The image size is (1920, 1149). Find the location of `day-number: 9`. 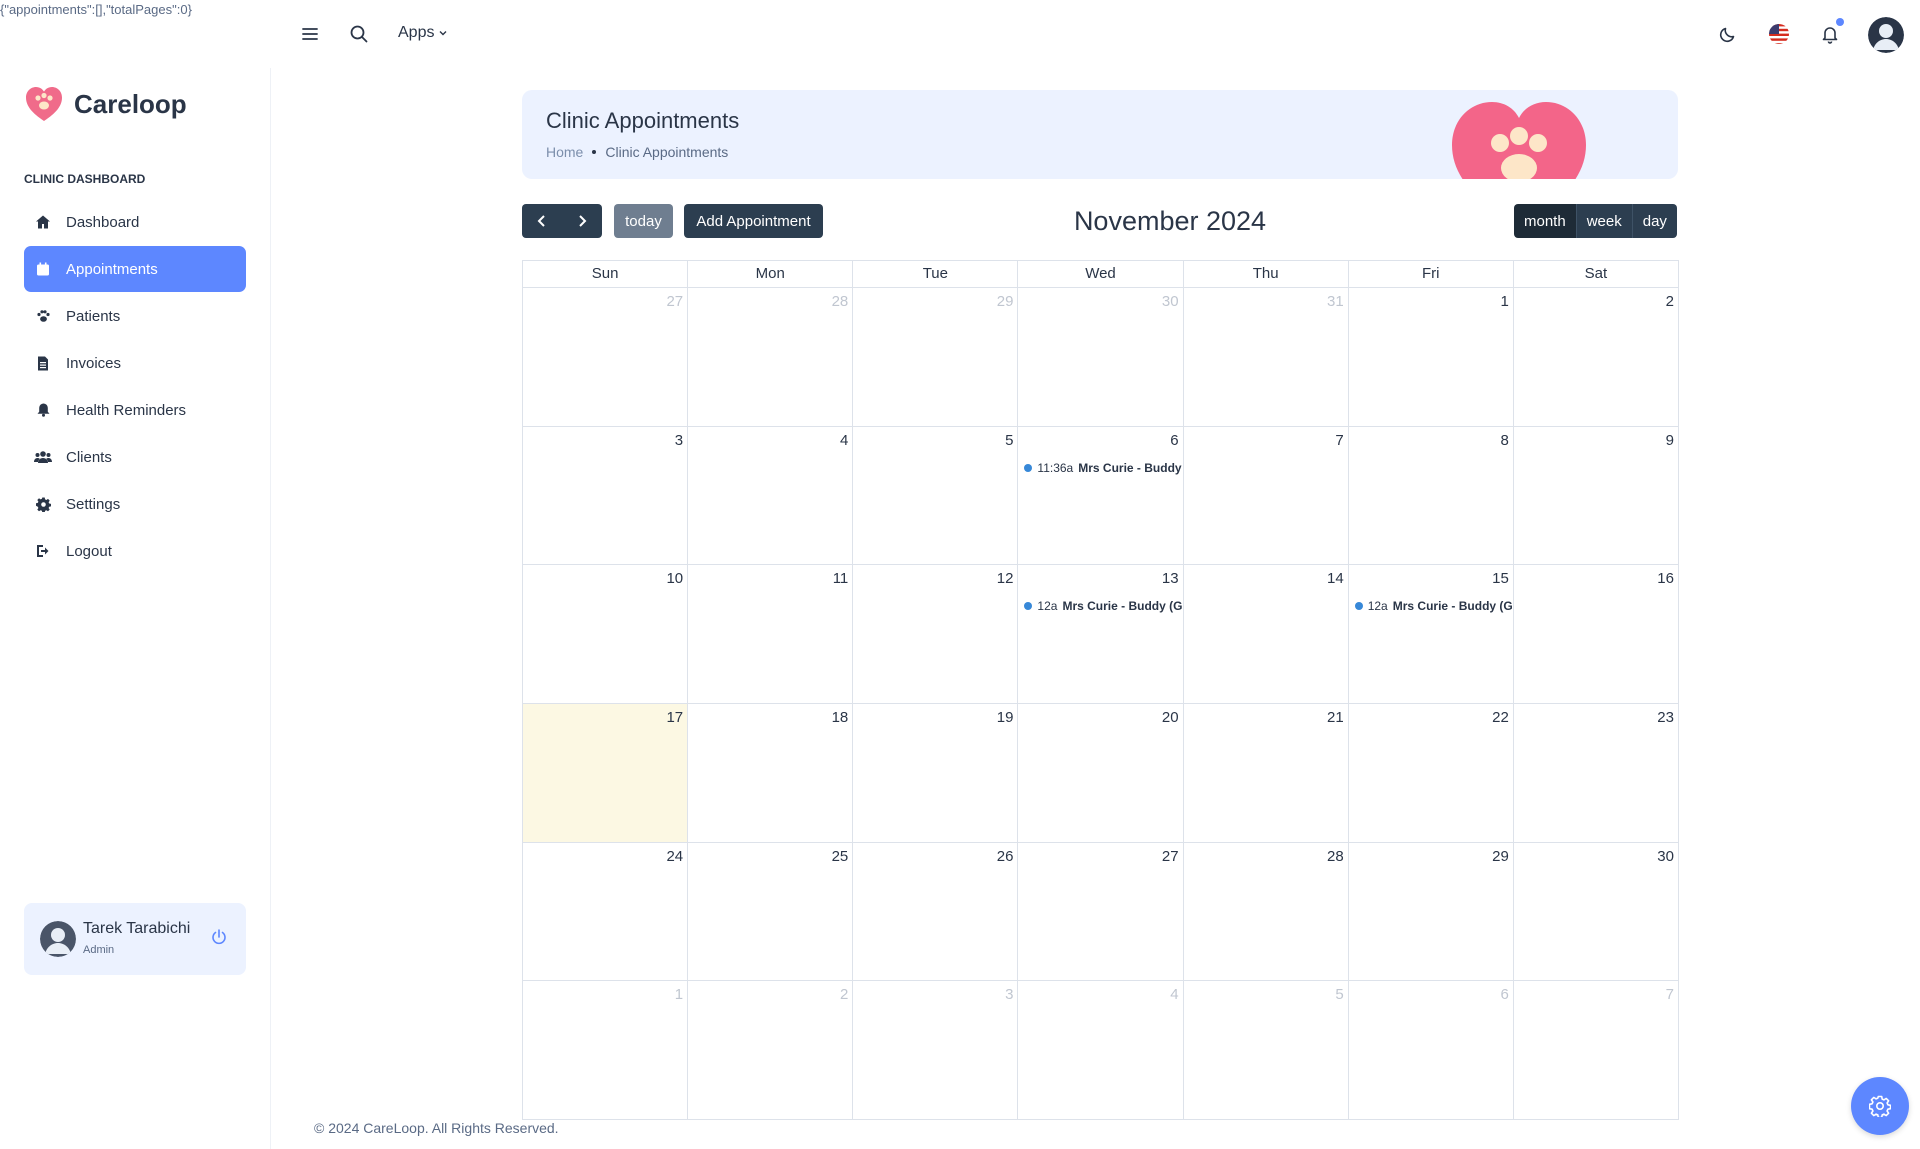

day-number: 9 is located at coordinates (1670, 440).